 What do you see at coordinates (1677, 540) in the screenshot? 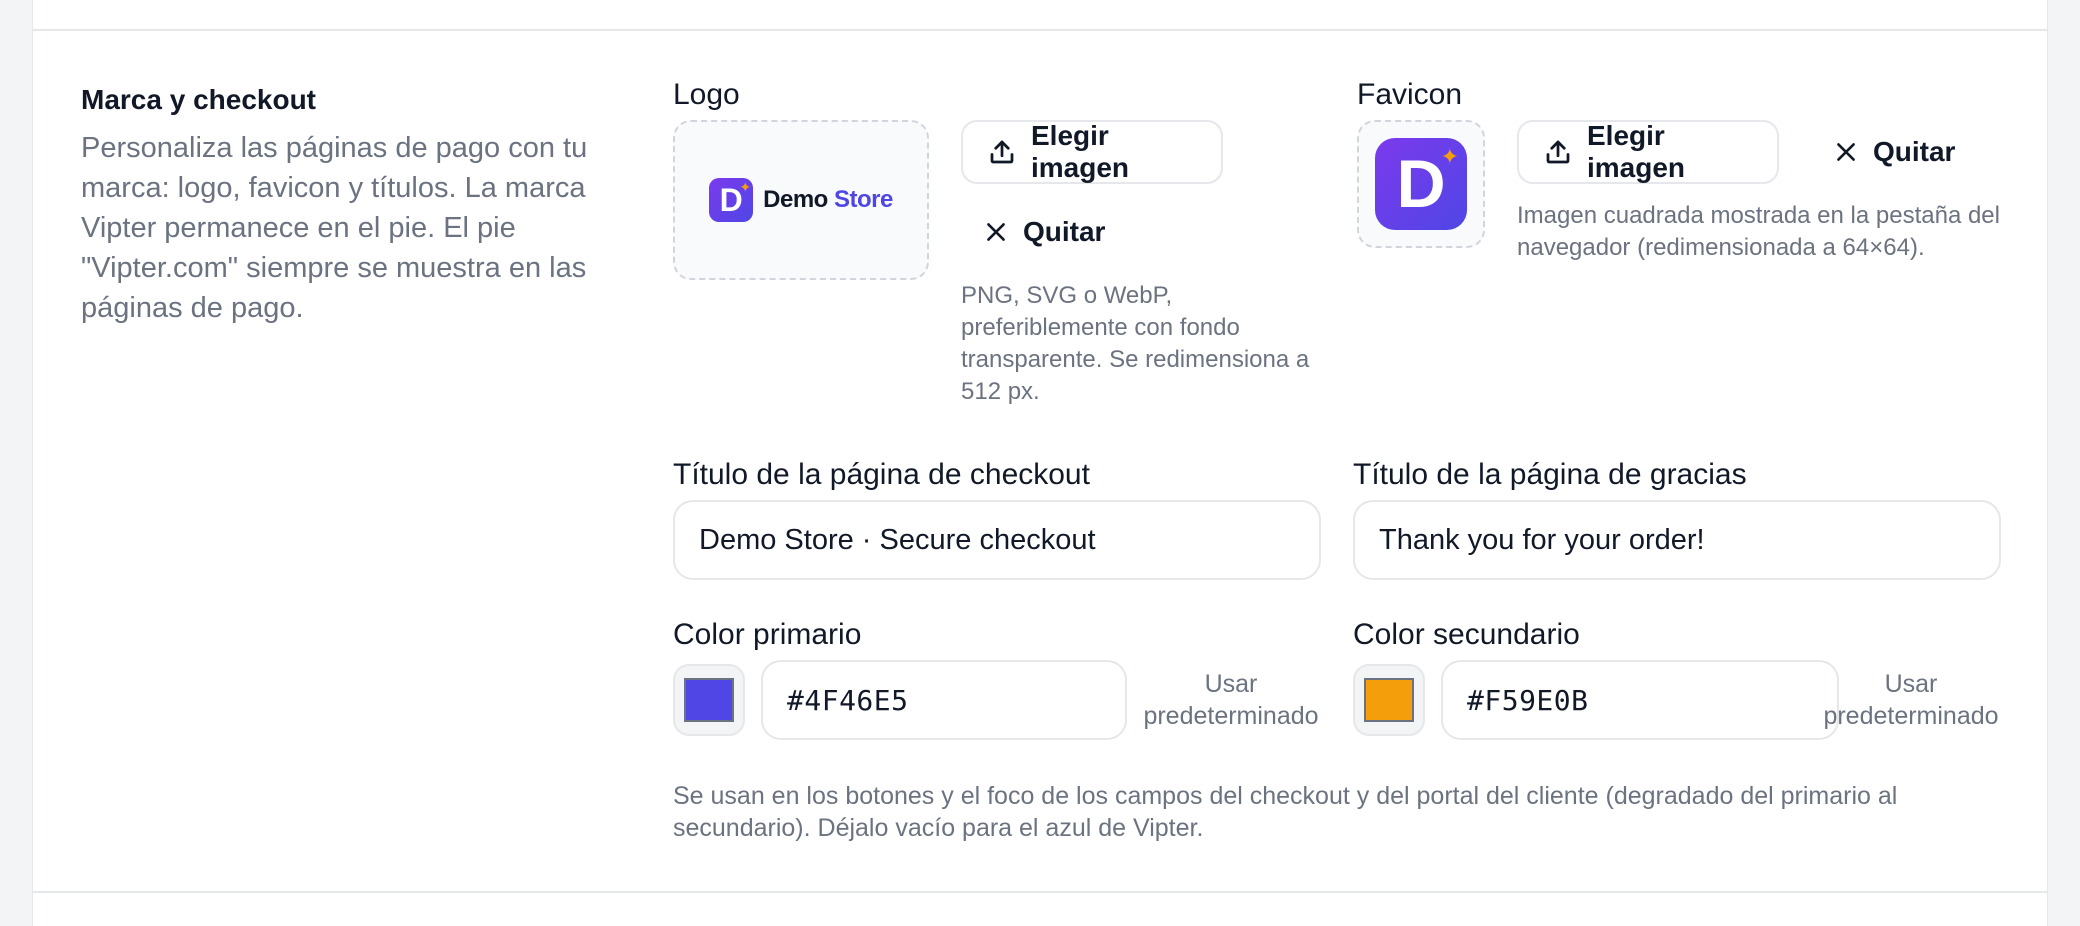
I see `thanks-title-input` at bounding box center [1677, 540].